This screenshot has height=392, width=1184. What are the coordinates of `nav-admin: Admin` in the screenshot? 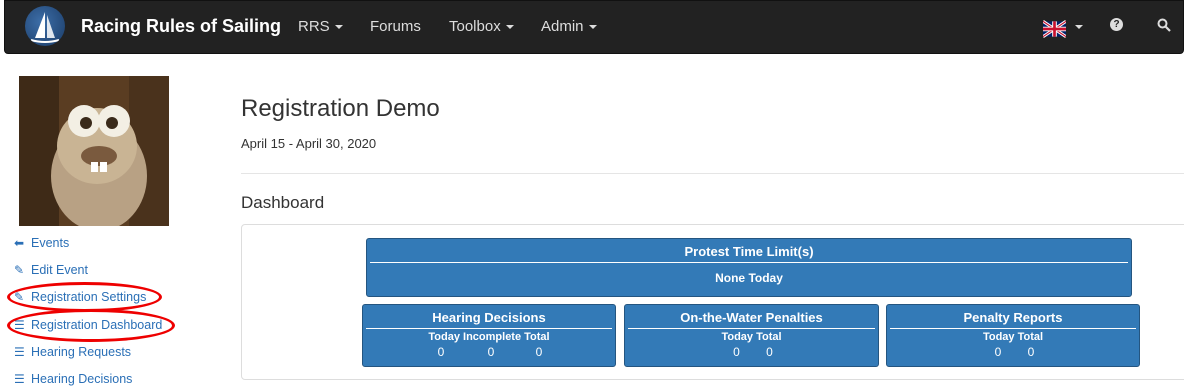 It's located at (569, 26).